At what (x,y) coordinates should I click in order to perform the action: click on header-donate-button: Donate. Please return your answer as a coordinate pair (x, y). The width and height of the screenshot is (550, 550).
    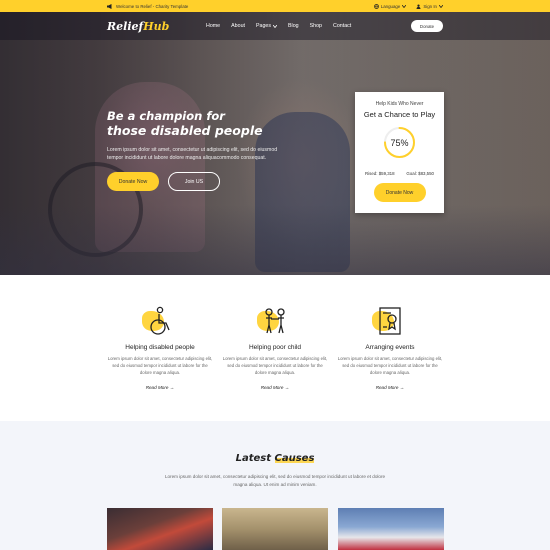
    Looking at the image, I should click on (427, 26).